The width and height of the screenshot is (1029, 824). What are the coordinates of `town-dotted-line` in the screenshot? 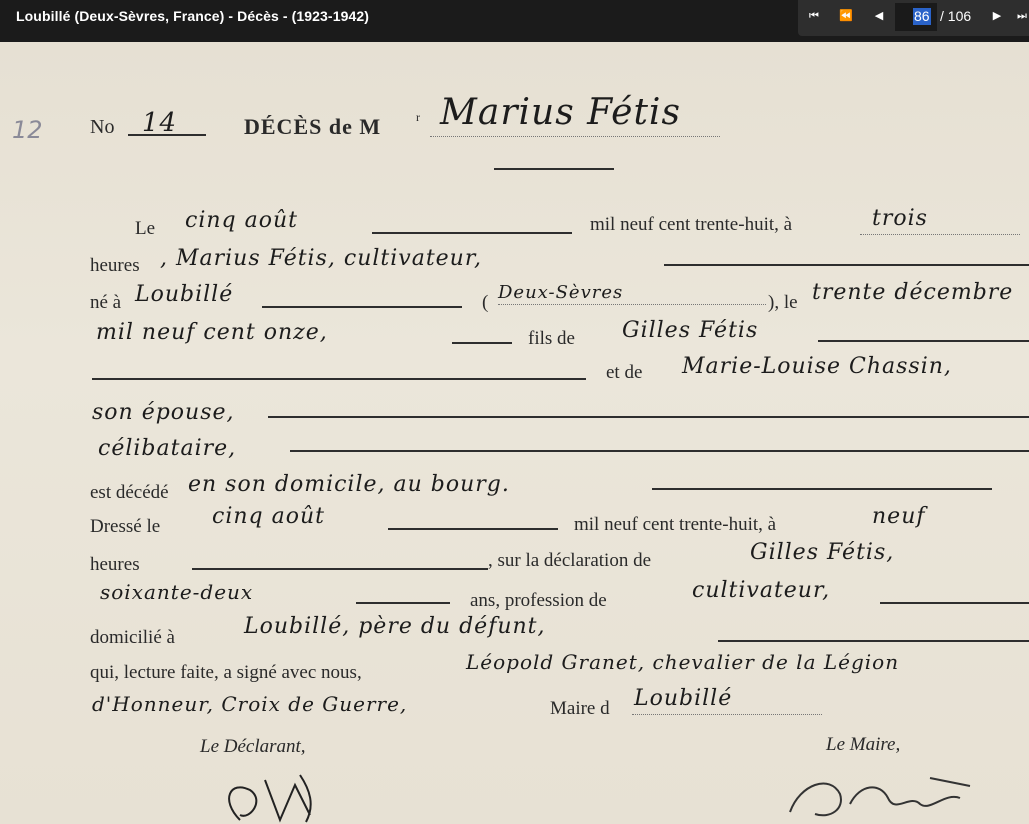 It's located at (727, 714).